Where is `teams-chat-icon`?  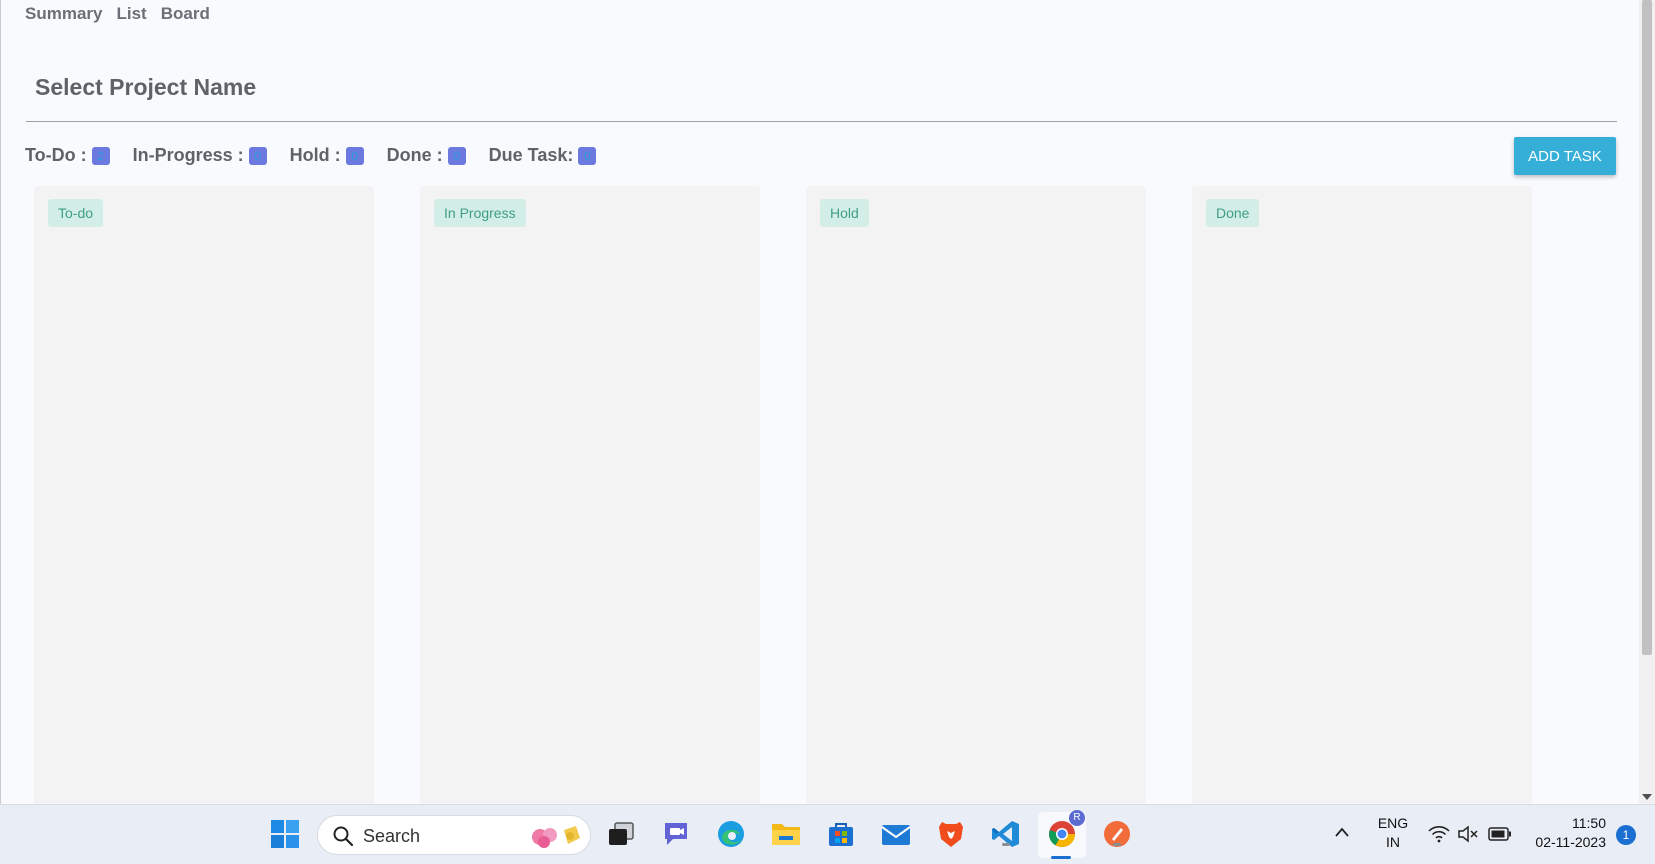
teams-chat-icon is located at coordinates (676, 834).